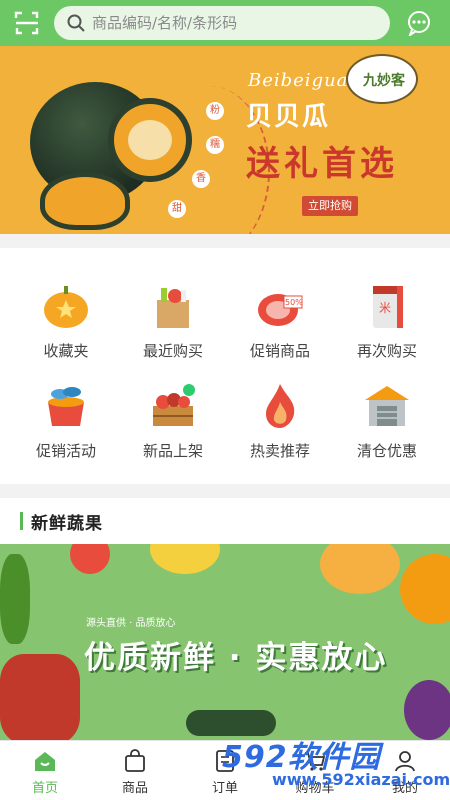 This screenshot has width=450, height=800. Describe the element at coordinates (27, 23) in the screenshot. I see `scan-icon` at that location.